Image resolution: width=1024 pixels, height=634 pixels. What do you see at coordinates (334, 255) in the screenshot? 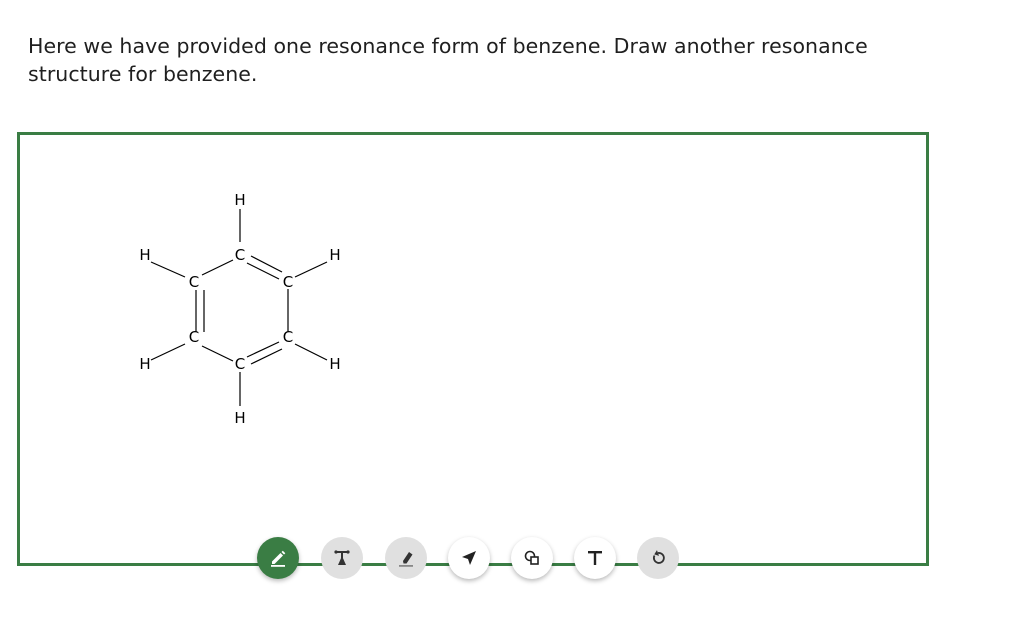
I see `atom-h6: H` at bounding box center [334, 255].